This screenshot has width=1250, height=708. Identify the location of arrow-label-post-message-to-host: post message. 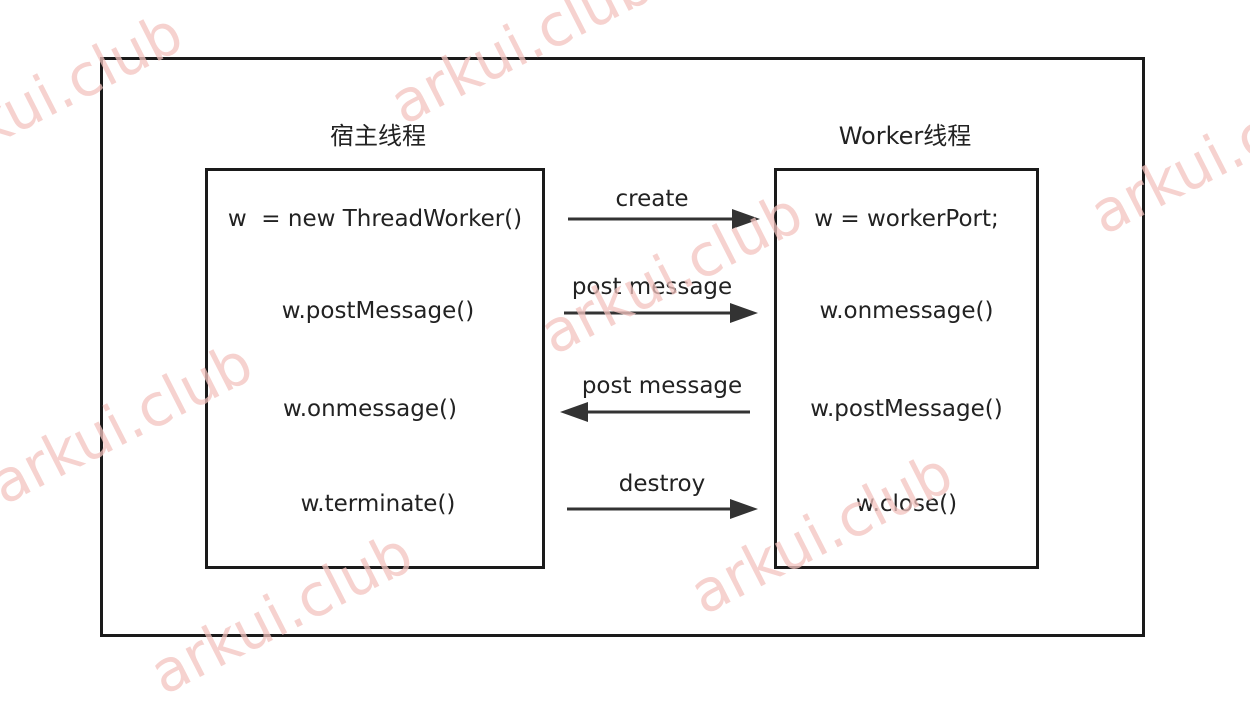
(662, 386).